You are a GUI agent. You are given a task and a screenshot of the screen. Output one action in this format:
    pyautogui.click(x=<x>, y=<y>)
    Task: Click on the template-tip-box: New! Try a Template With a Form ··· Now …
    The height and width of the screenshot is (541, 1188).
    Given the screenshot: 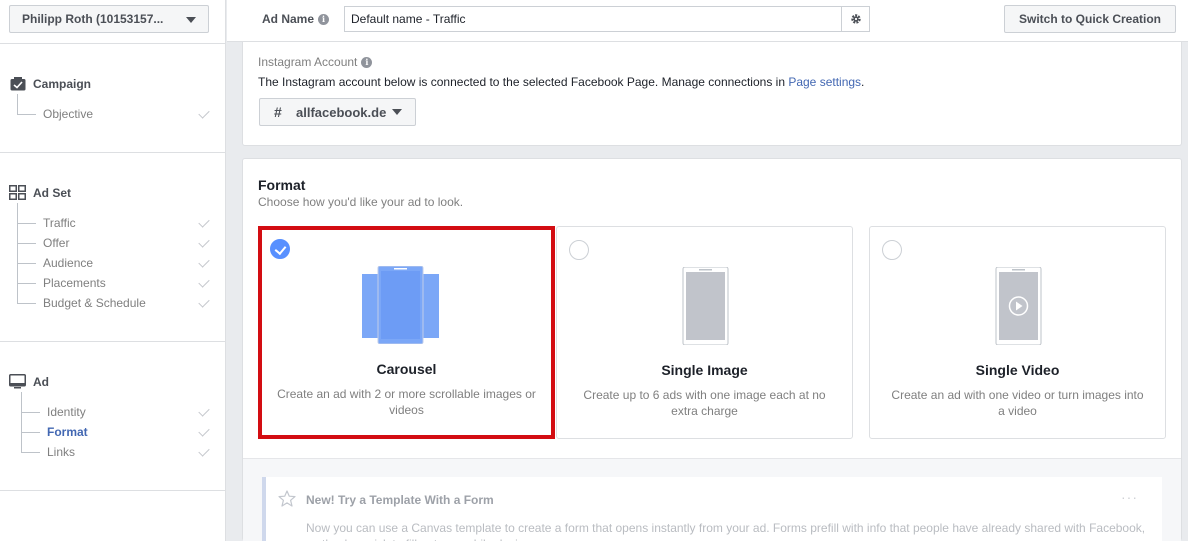 What is the action you would take?
    pyautogui.click(x=712, y=509)
    